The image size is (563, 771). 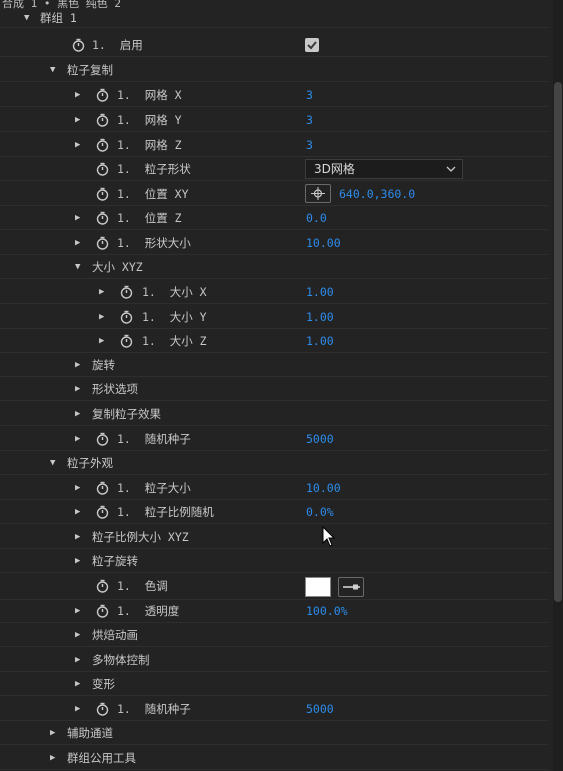 What do you see at coordinates (167, 488) in the screenshot?
I see `row-label: 粒子大小` at bounding box center [167, 488].